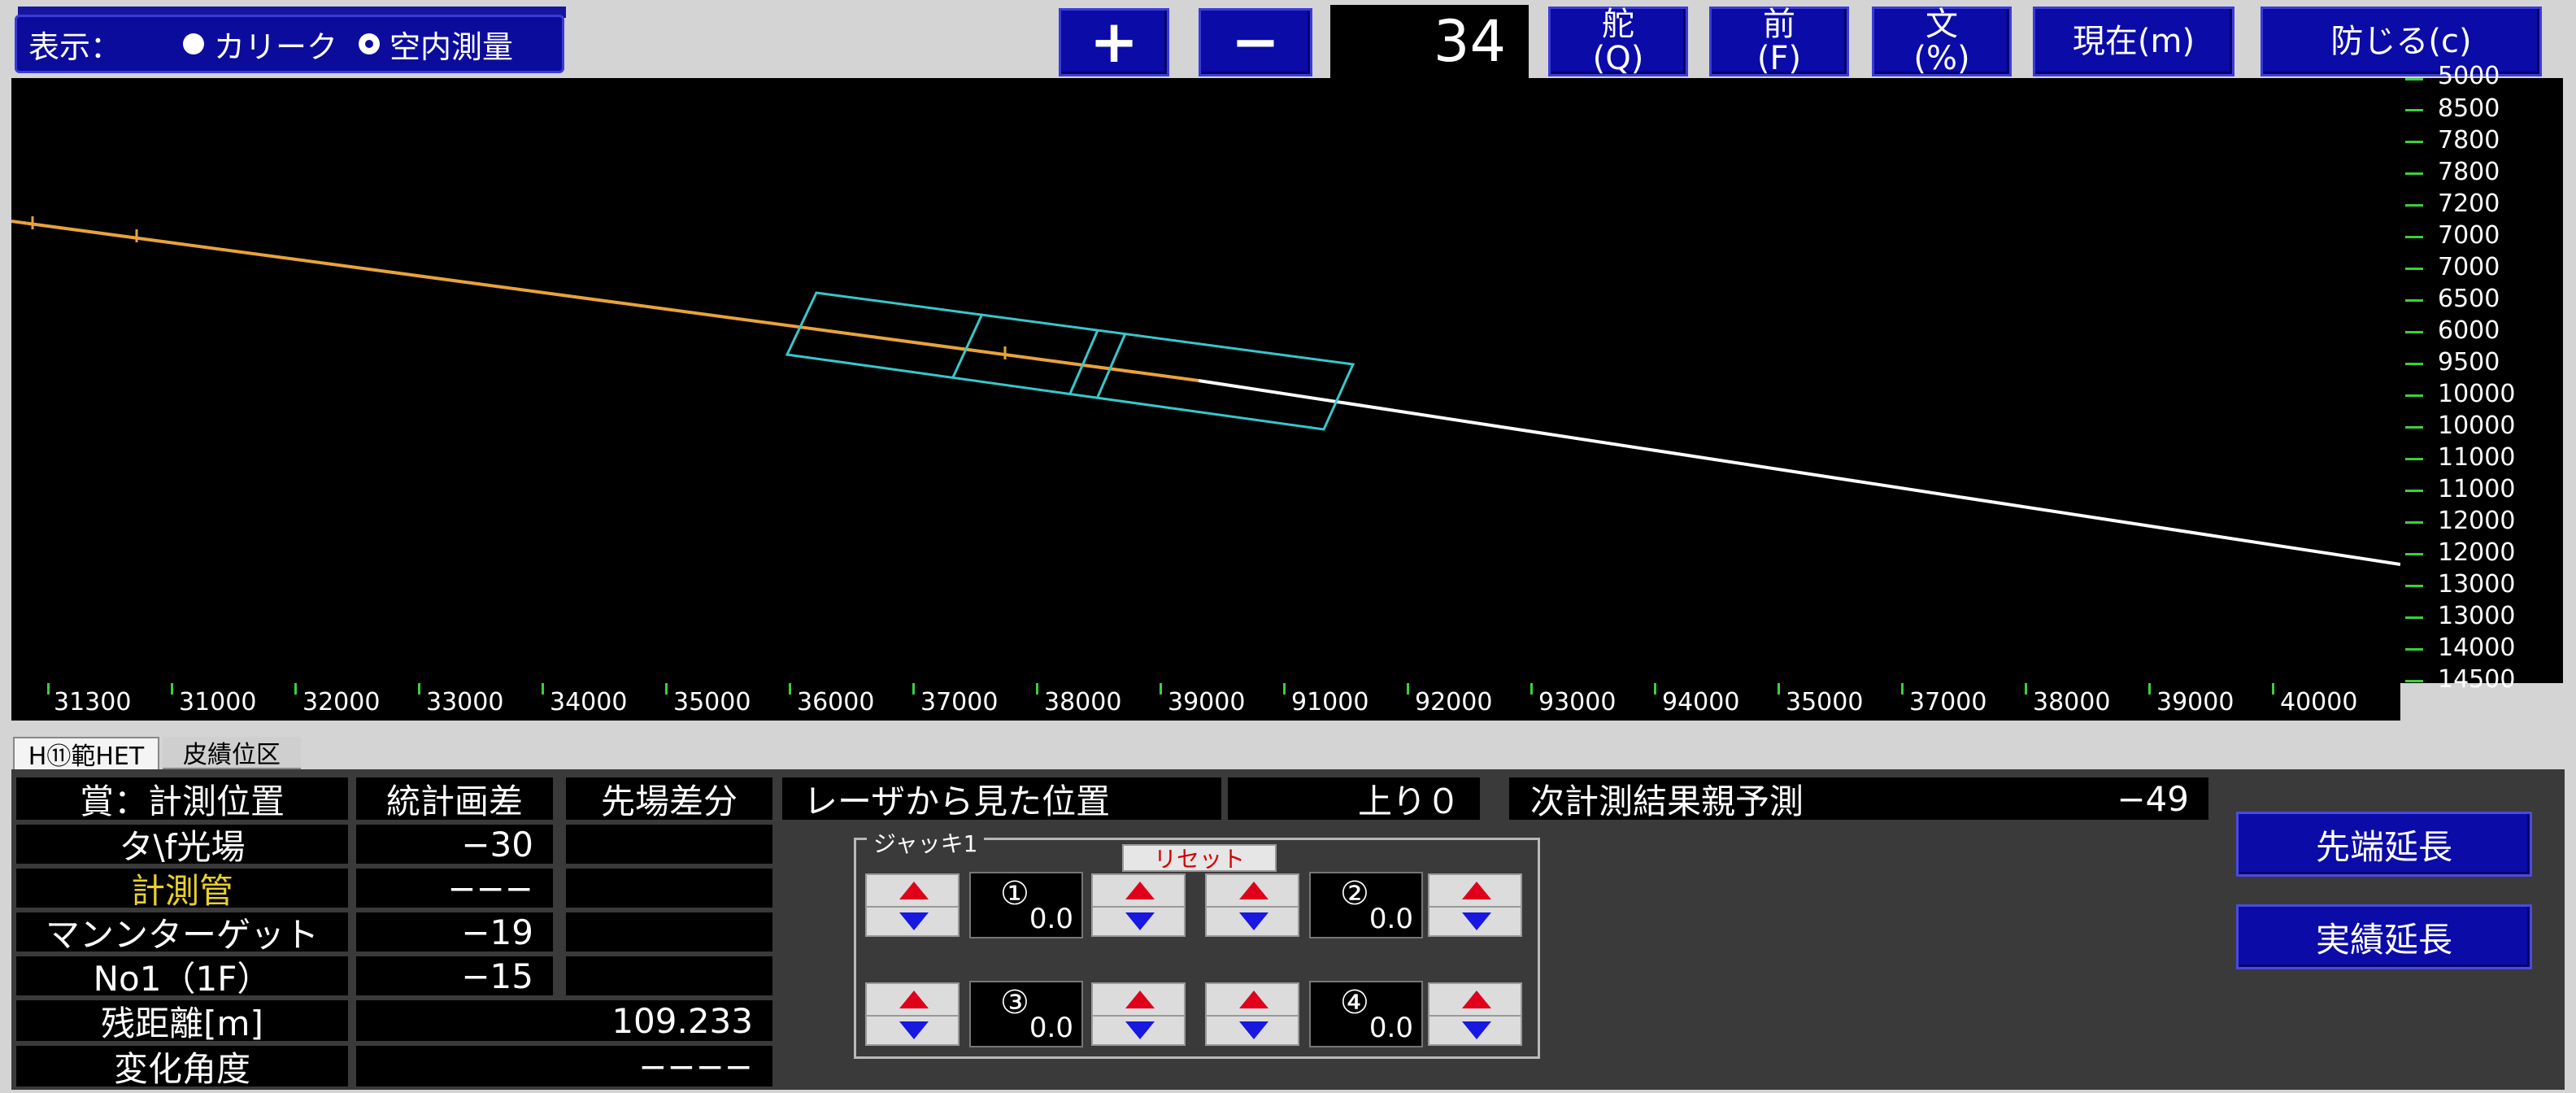  What do you see at coordinates (1390, 919) in the screenshot?
I see `jack-value: 0.0` at bounding box center [1390, 919].